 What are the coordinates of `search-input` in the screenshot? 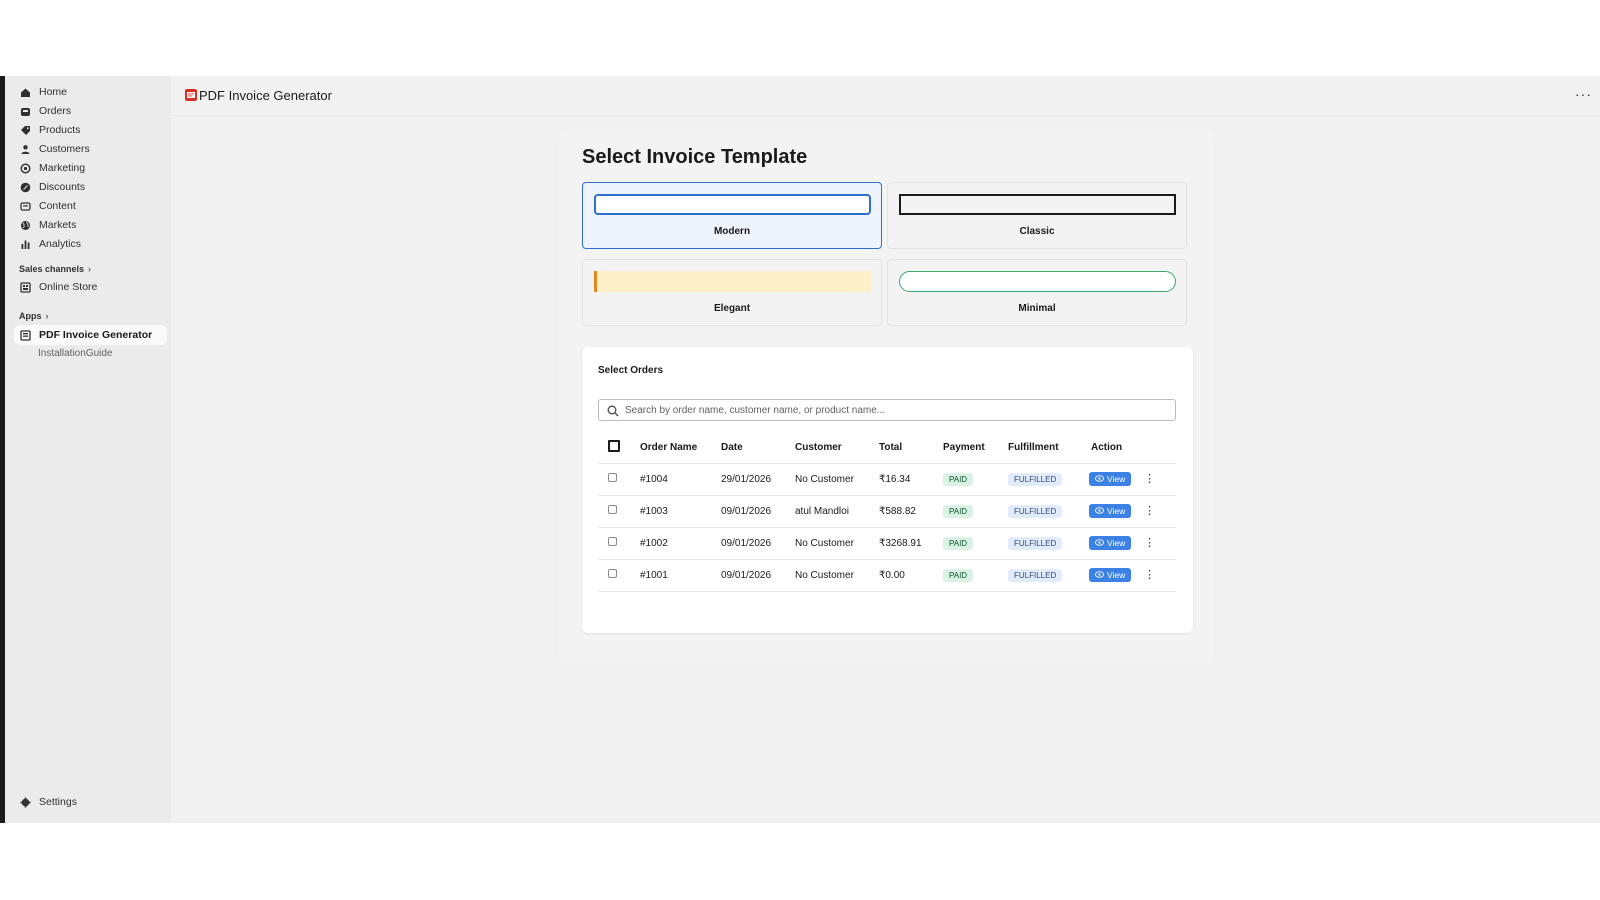 It's located at (895, 410).